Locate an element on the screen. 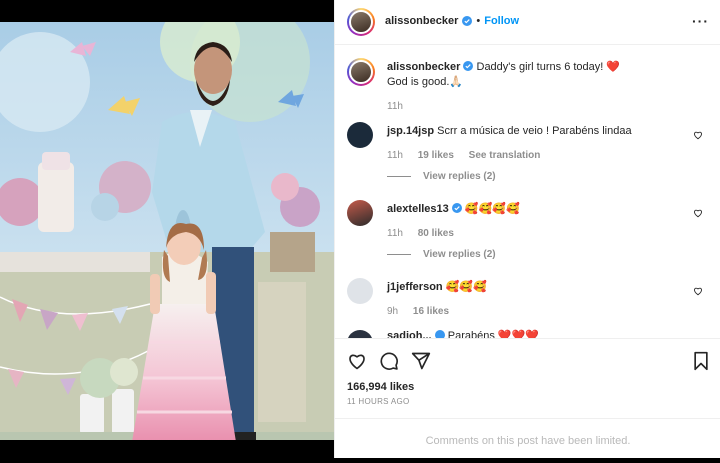 The width and height of the screenshot is (720, 463). comment-username: jsp.14jsp is located at coordinates (410, 131).